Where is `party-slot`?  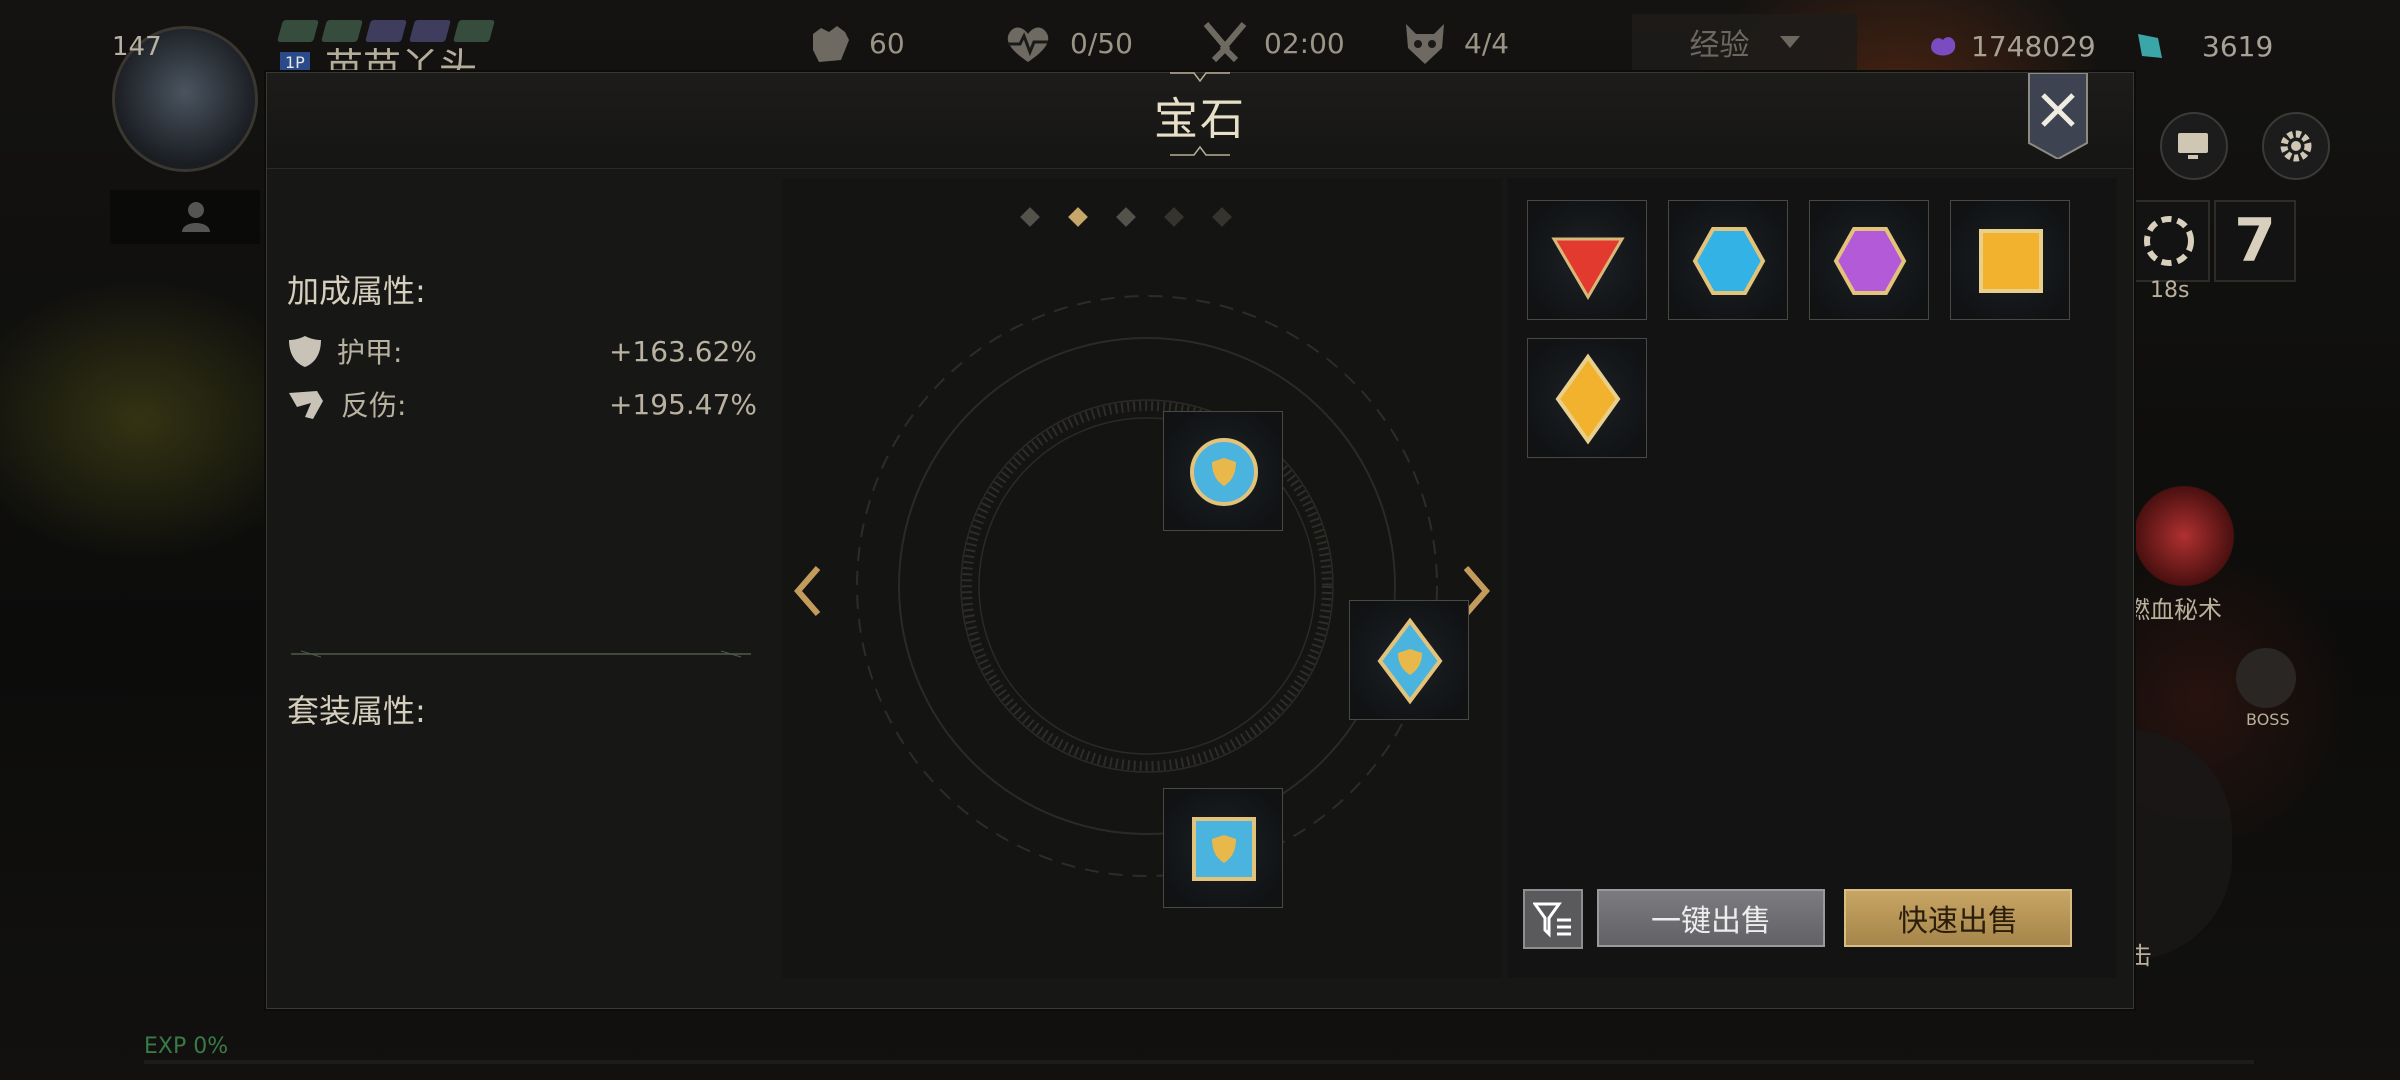
party-slot is located at coordinates (185, 217).